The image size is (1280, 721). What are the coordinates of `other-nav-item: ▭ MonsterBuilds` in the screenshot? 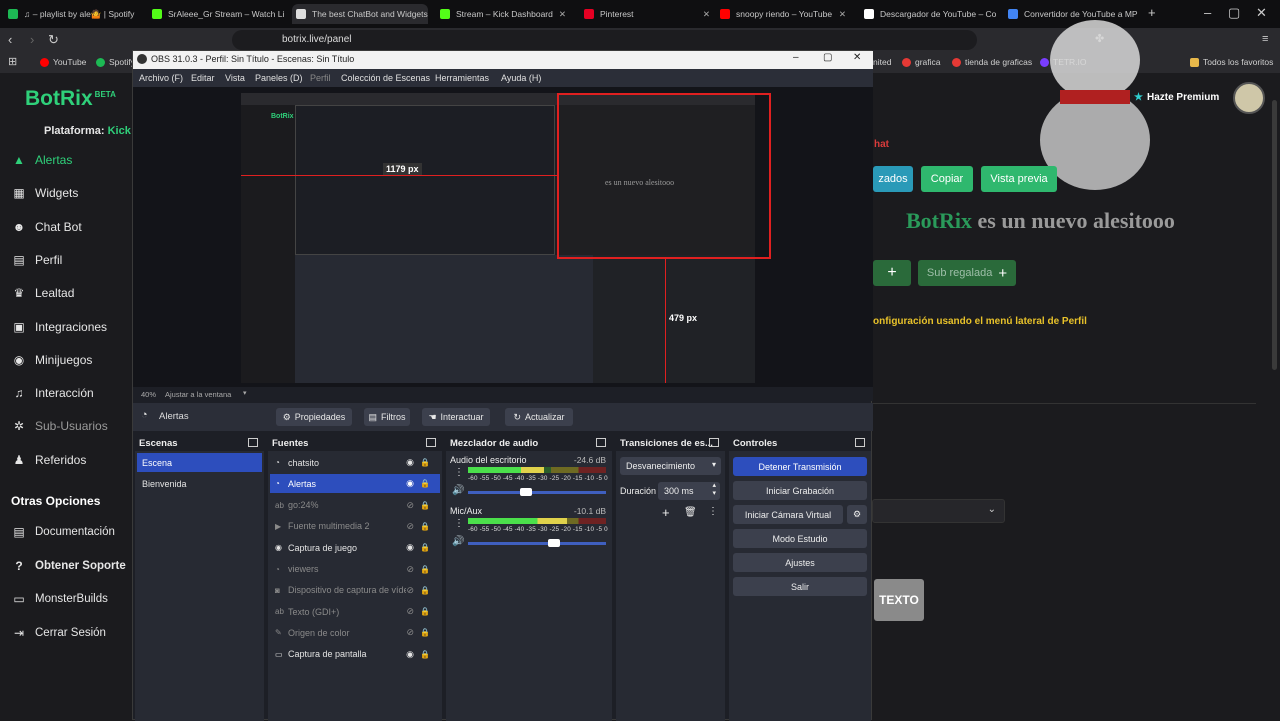 It's located at (60, 599).